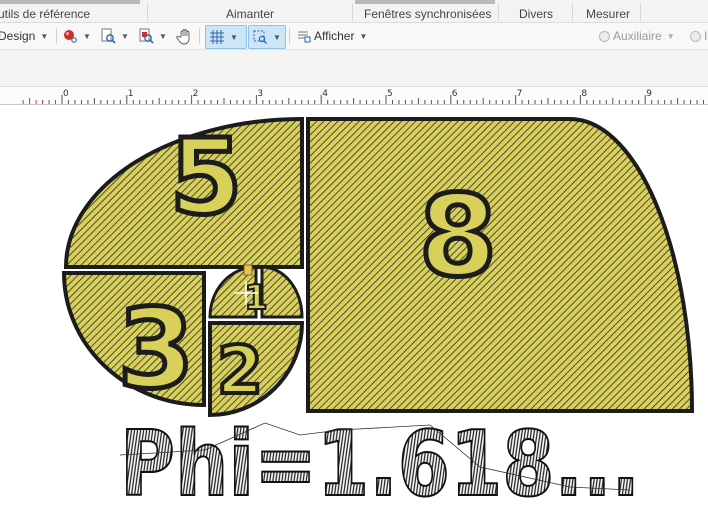  Describe the element at coordinates (206, 177) in the screenshot. I see `numeral-5: 5` at that location.